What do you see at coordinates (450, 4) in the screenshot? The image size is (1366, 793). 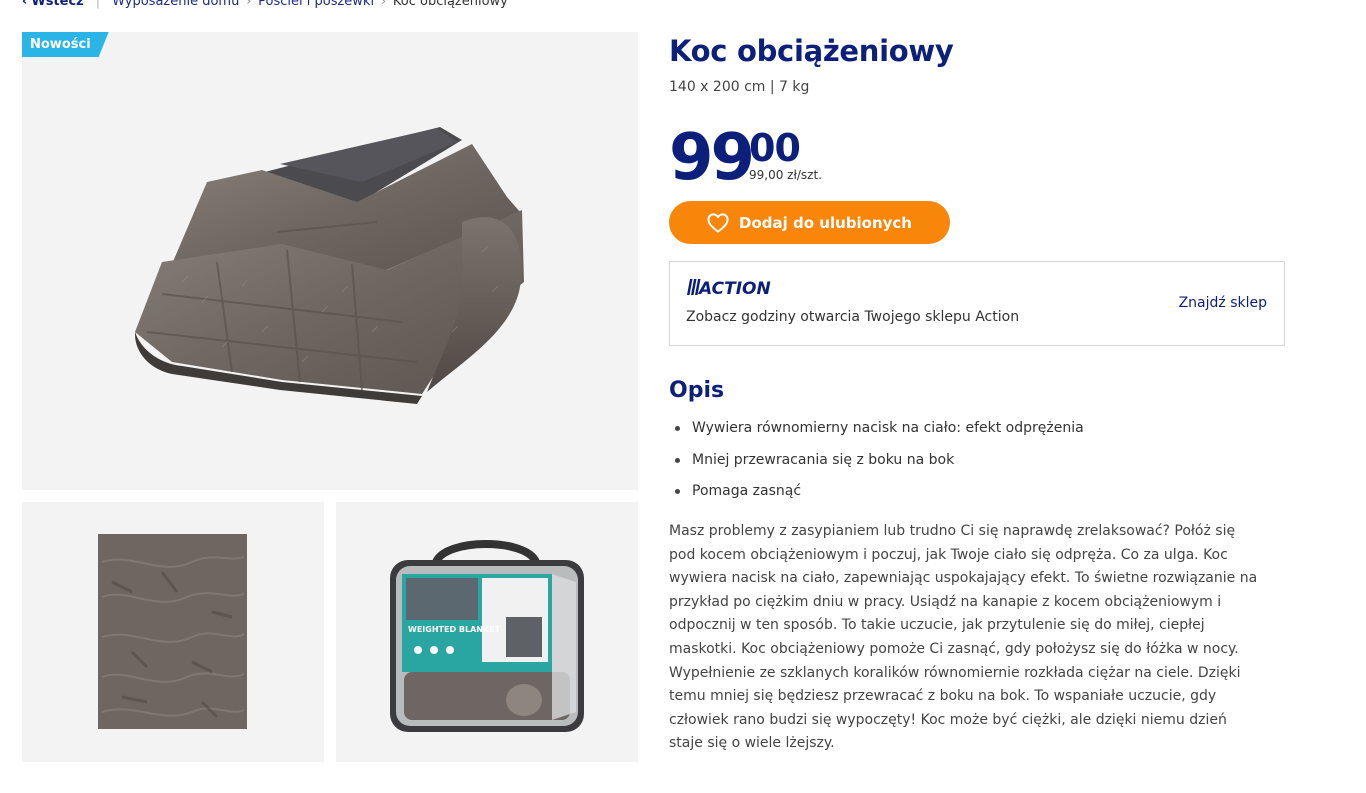 I see `breadcrumb-item-current: Koc obciążeniowy` at bounding box center [450, 4].